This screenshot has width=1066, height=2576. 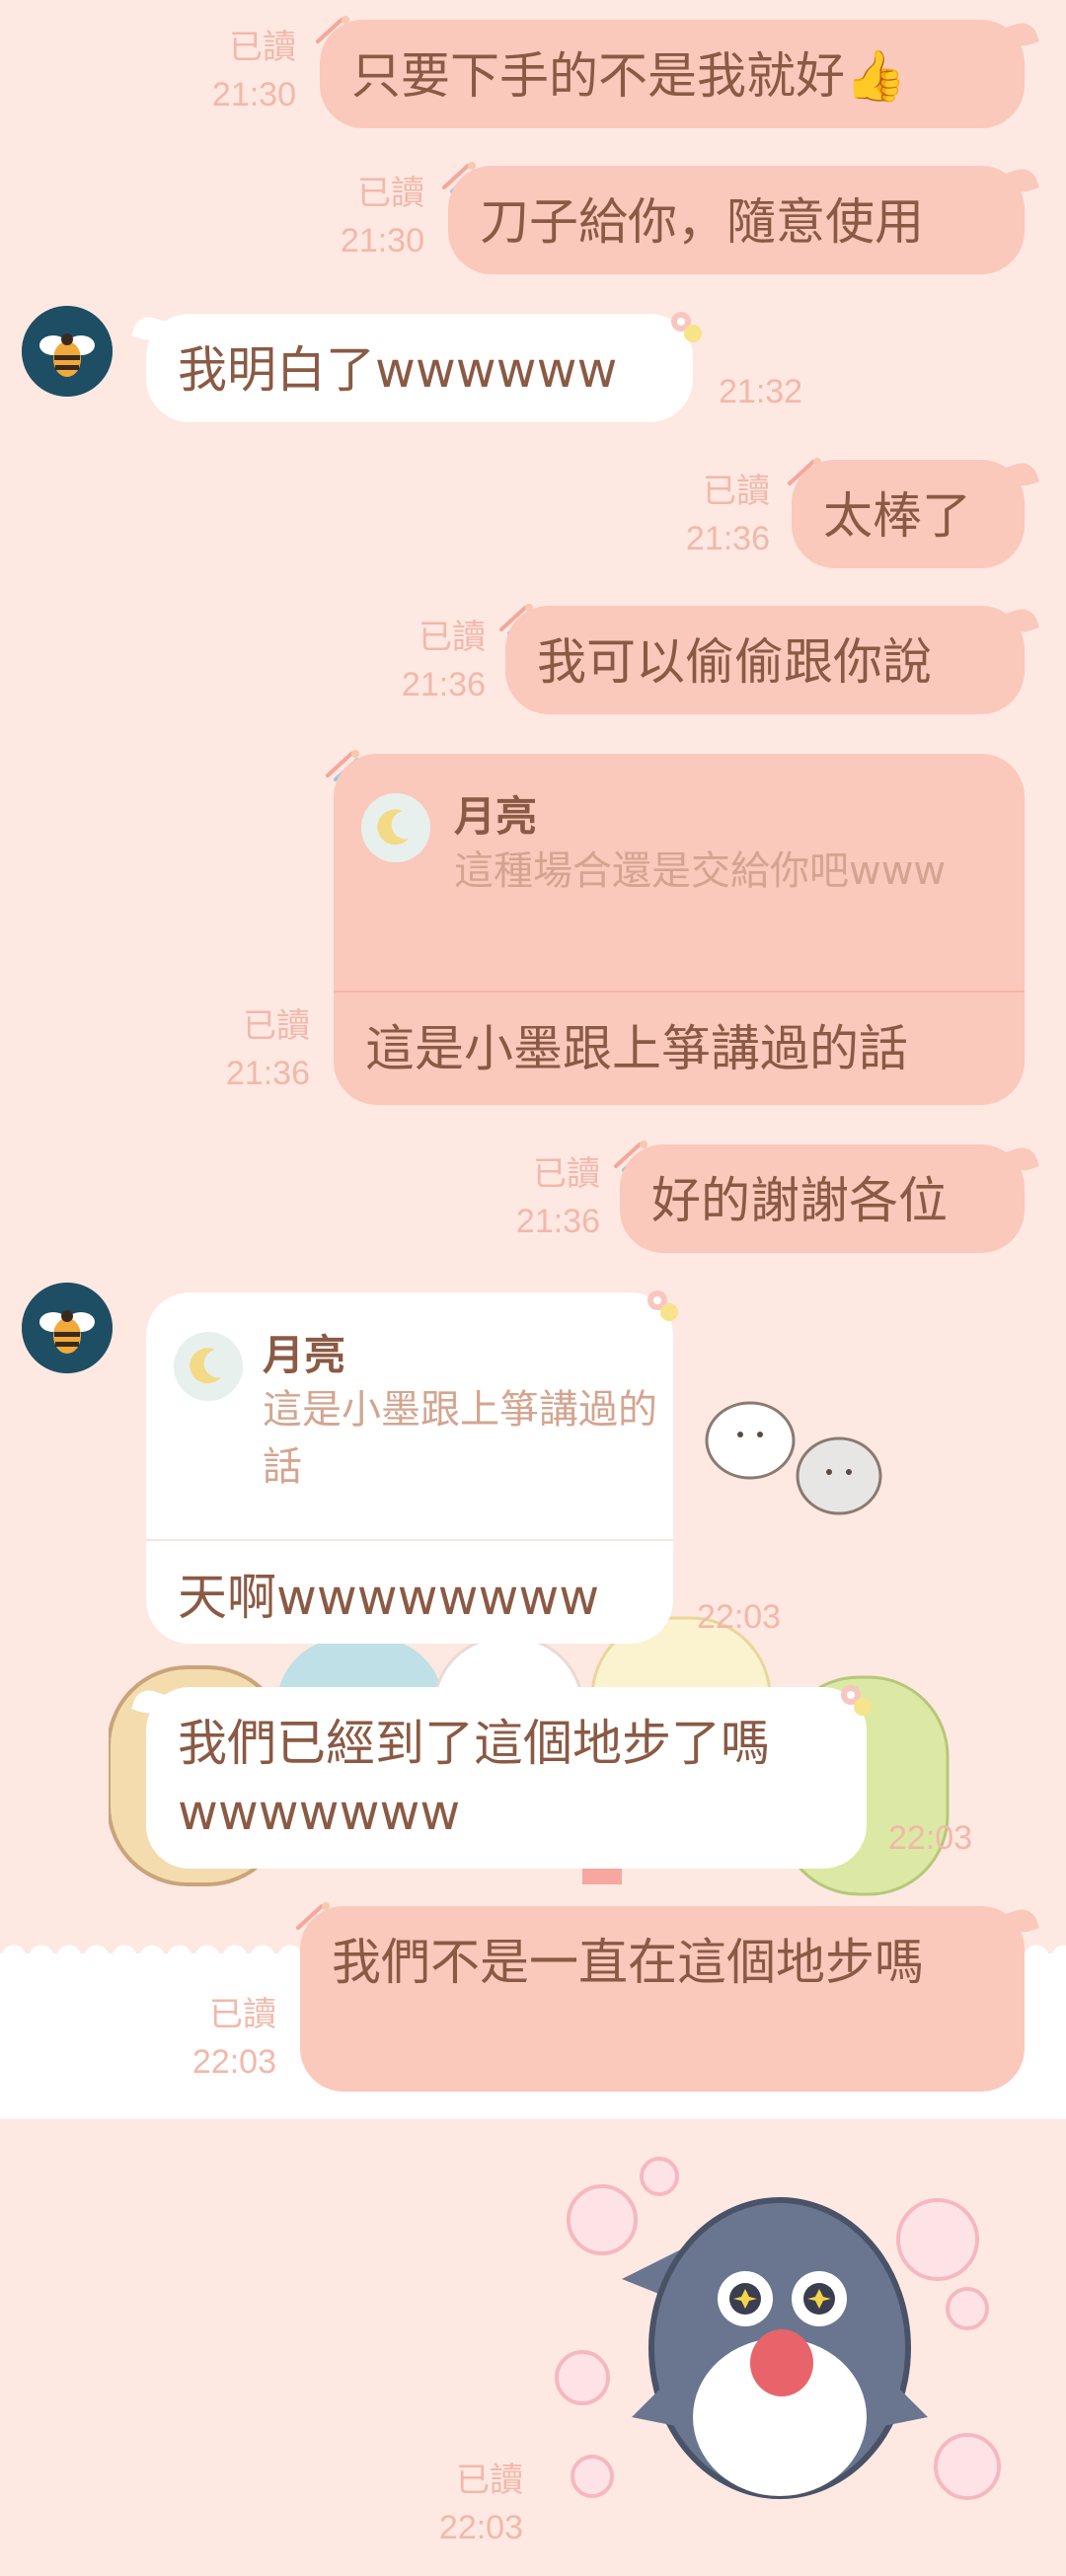 I want to click on message-text: 好的謝謝各位, so click(x=799, y=1200).